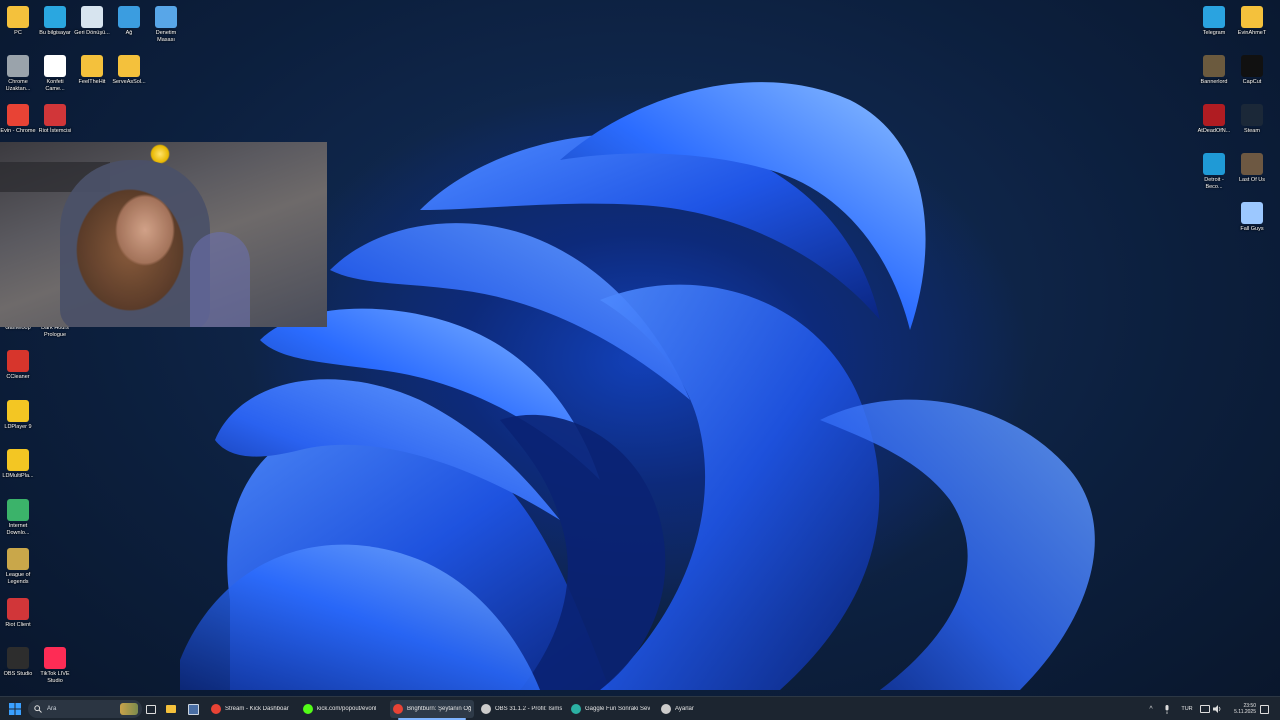 The height and width of the screenshot is (720, 1280). I want to click on webcam-chair, so click(220, 279).